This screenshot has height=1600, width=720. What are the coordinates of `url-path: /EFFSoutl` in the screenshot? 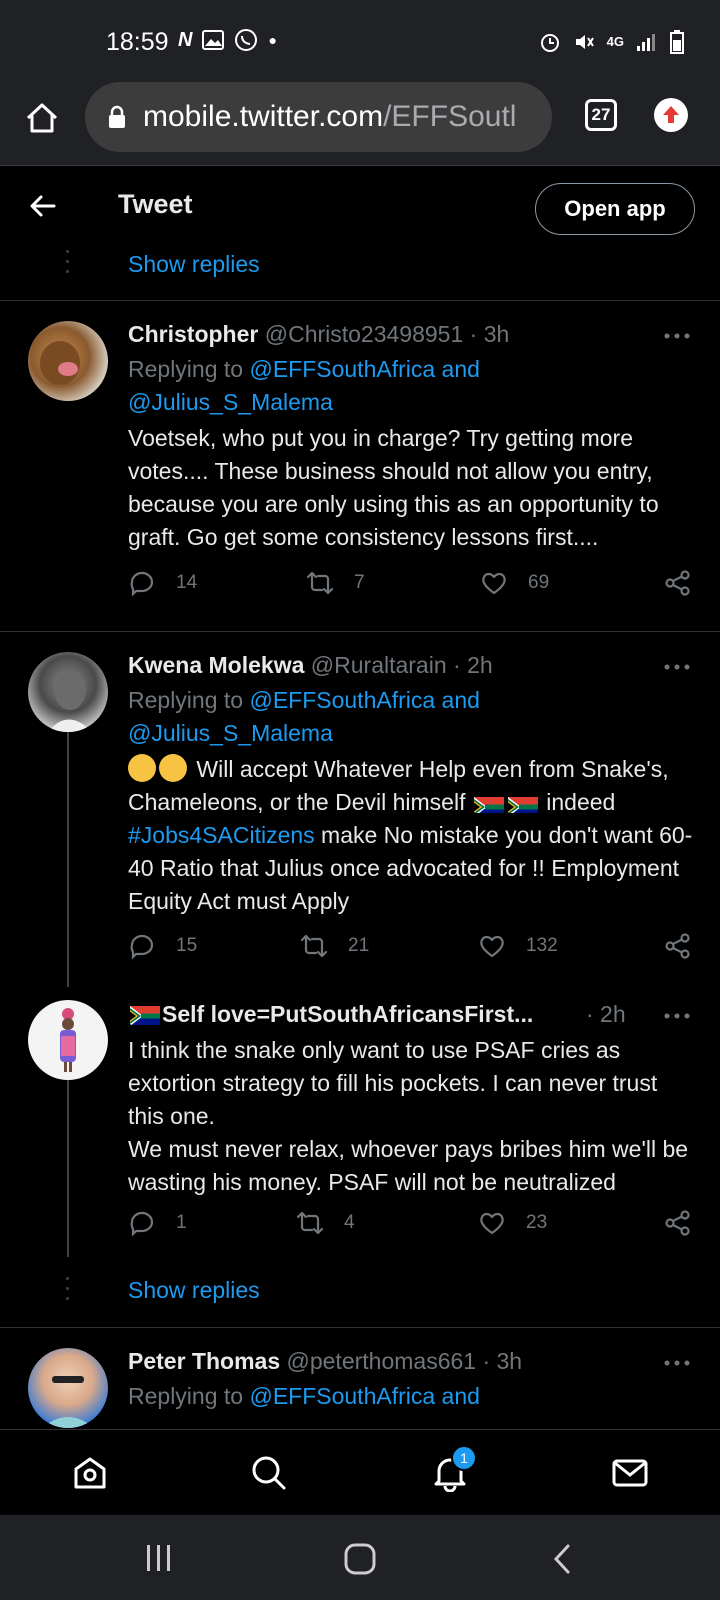 It's located at (450, 116).